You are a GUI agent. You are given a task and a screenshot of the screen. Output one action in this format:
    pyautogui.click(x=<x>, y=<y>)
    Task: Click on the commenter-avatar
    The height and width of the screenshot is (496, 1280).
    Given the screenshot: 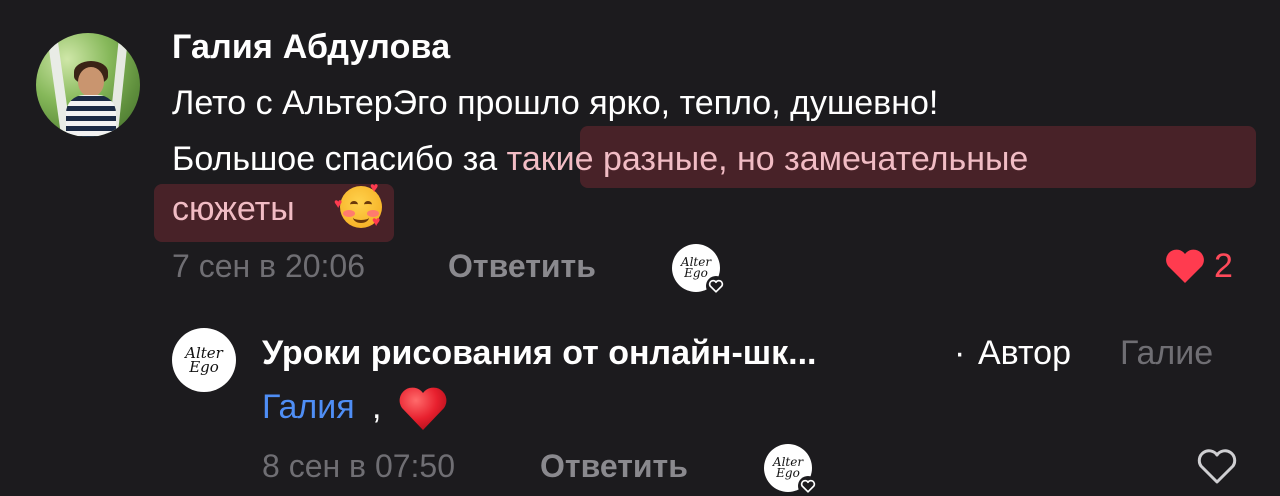 What is the action you would take?
    pyautogui.click(x=88, y=85)
    